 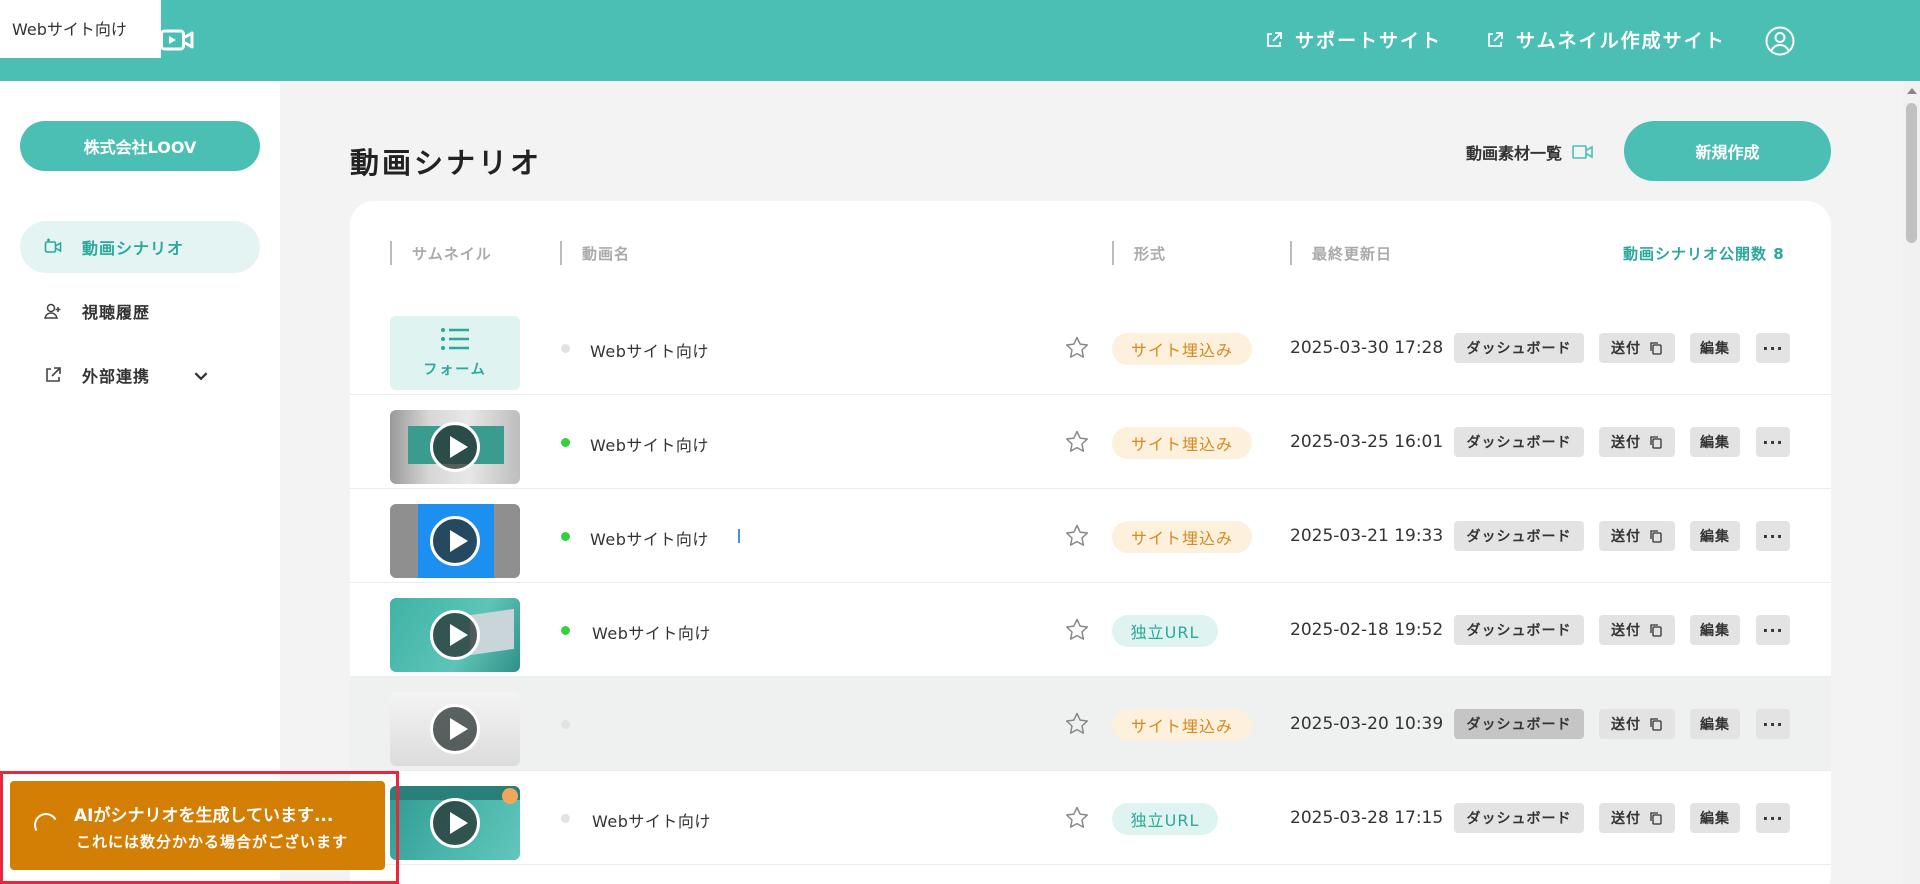 What do you see at coordinates (80, 29) in the screenshot?
I see `tooltip-label: Webサイト向け` at bounding box center [80, 29].